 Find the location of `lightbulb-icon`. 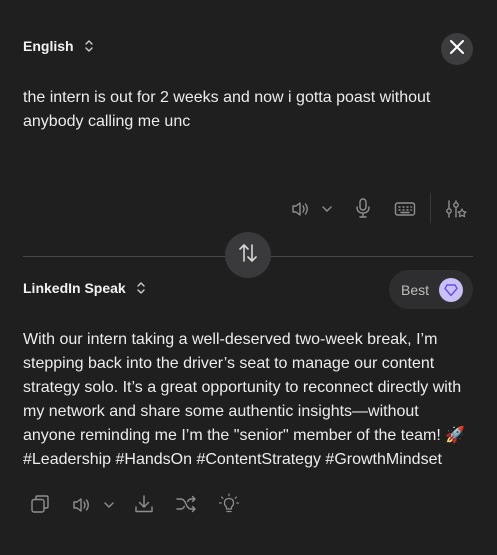

lightbulb-icon is located at coordinates (229, 504).